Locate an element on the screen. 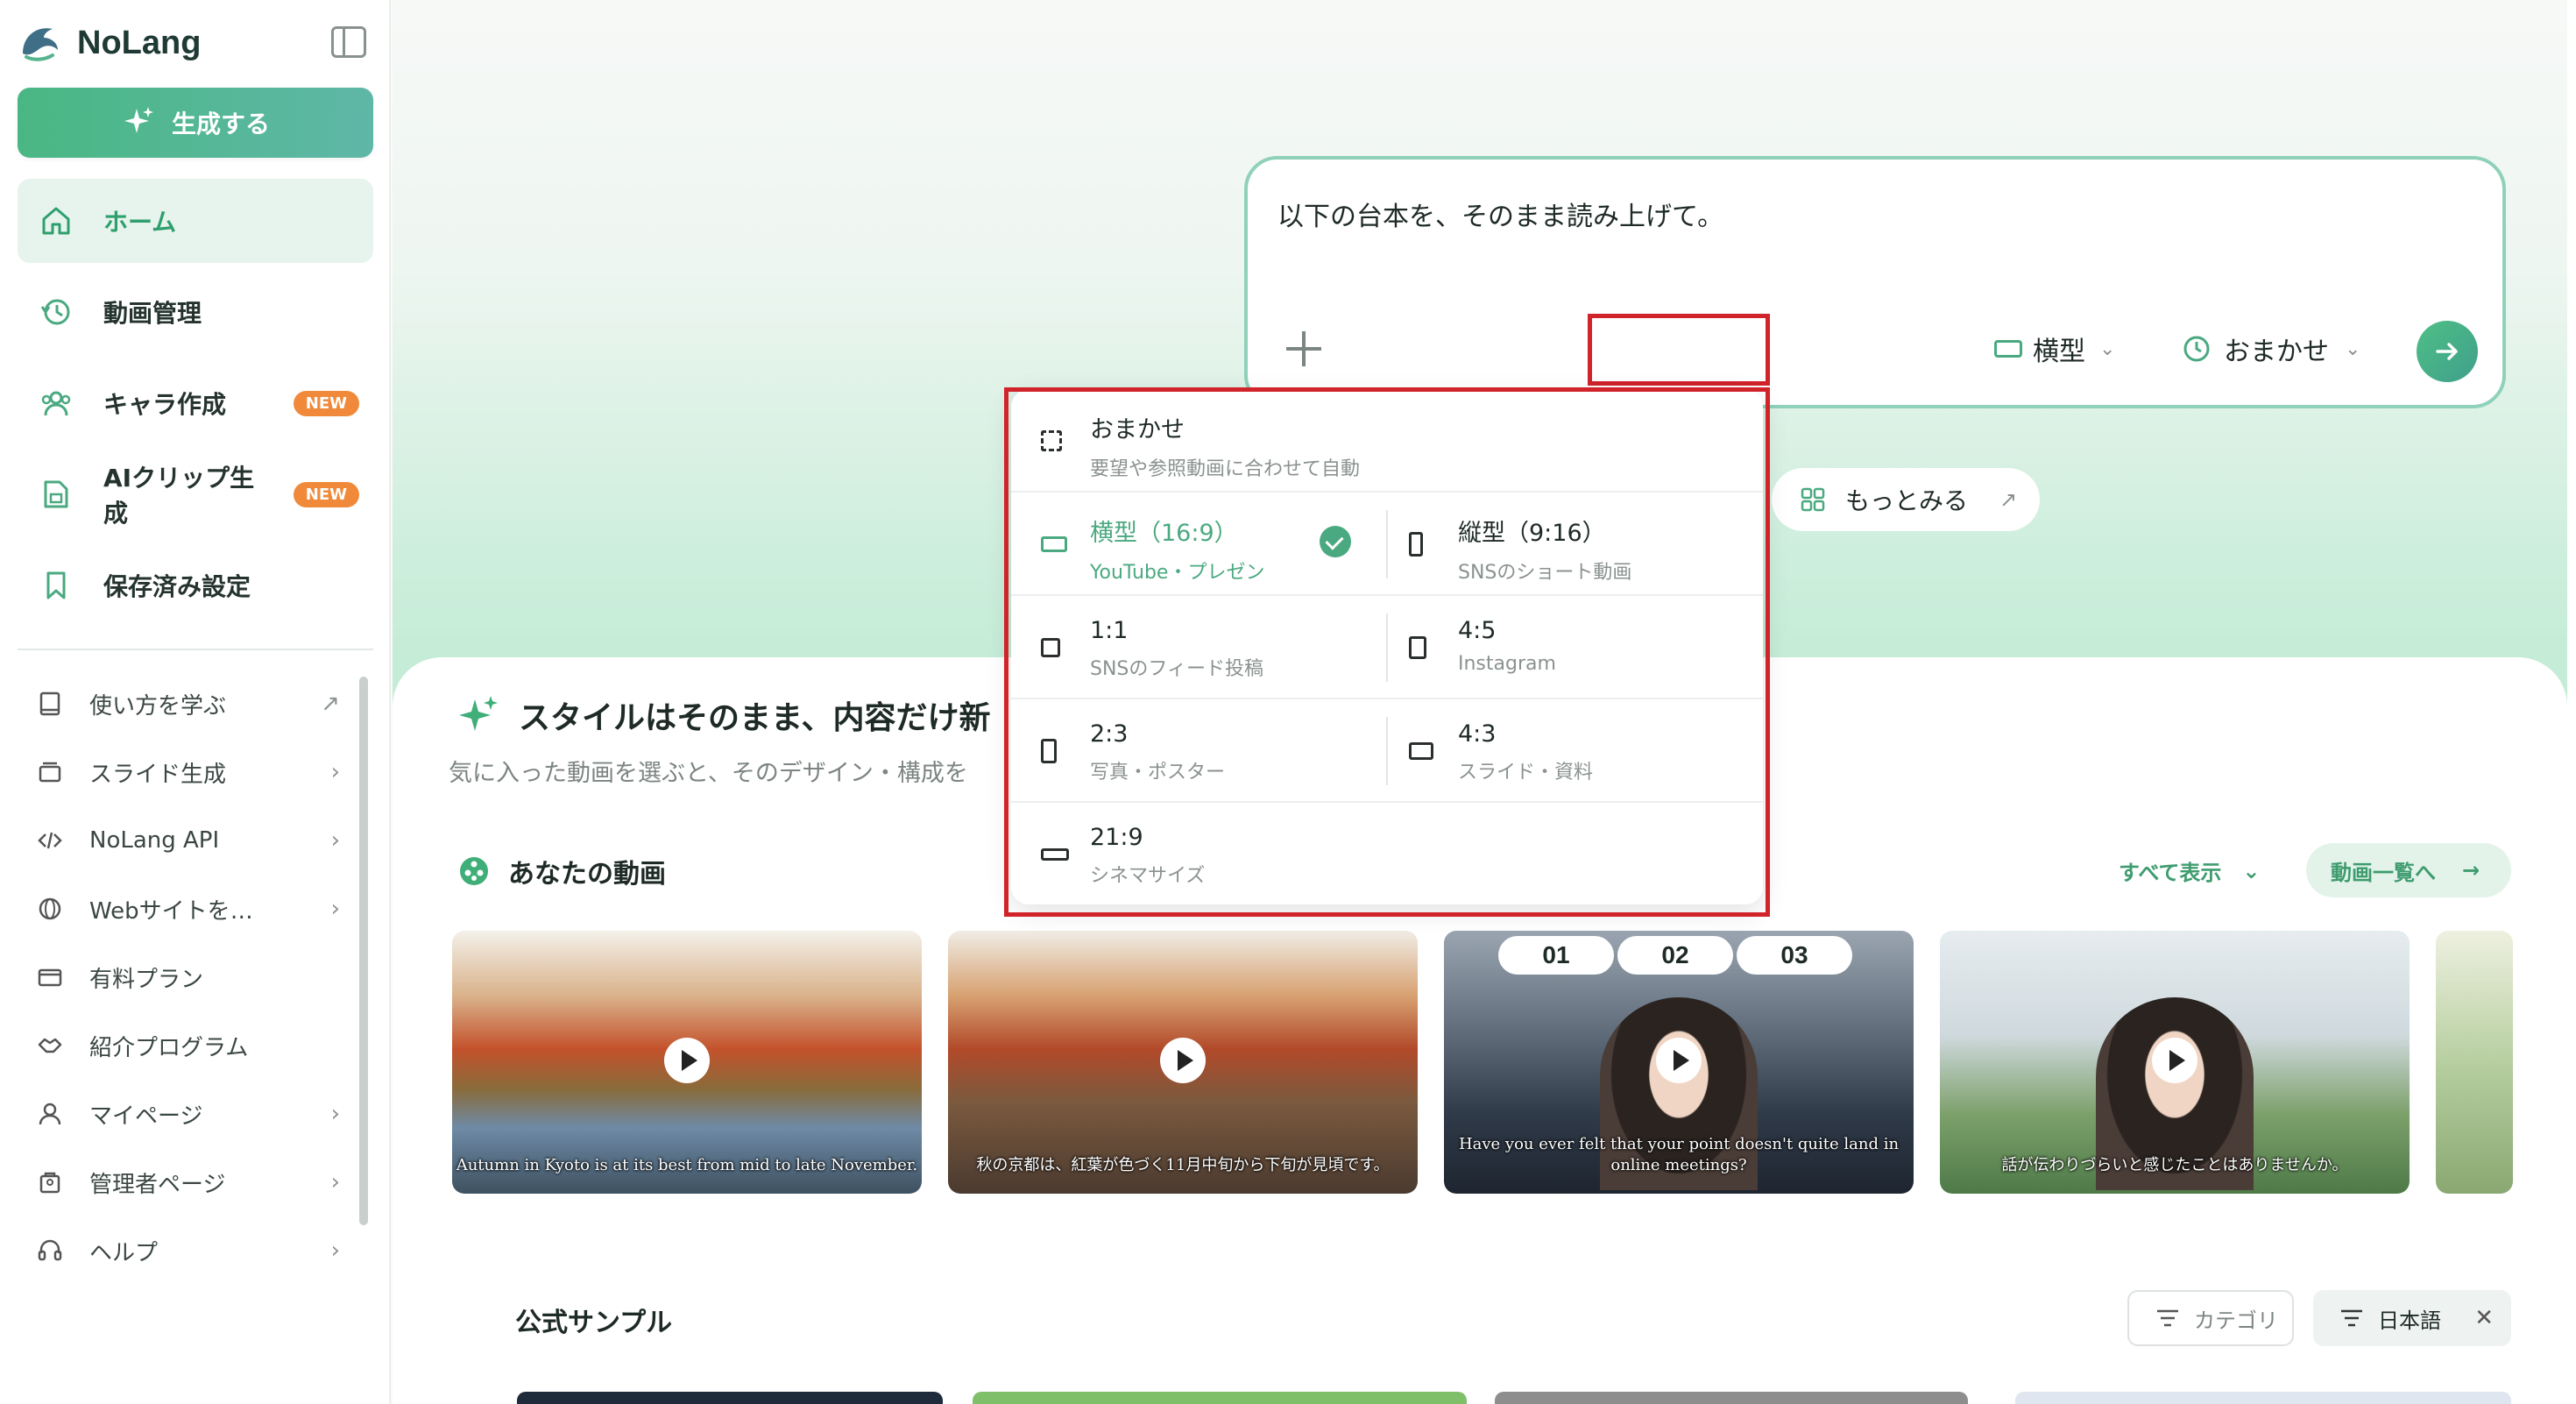 The height and width of the screenshot is (1404, 2576). video-caption: 話が伝わりづらいと感じたことはありませんか。 is located at coordinates (2174, 1165).